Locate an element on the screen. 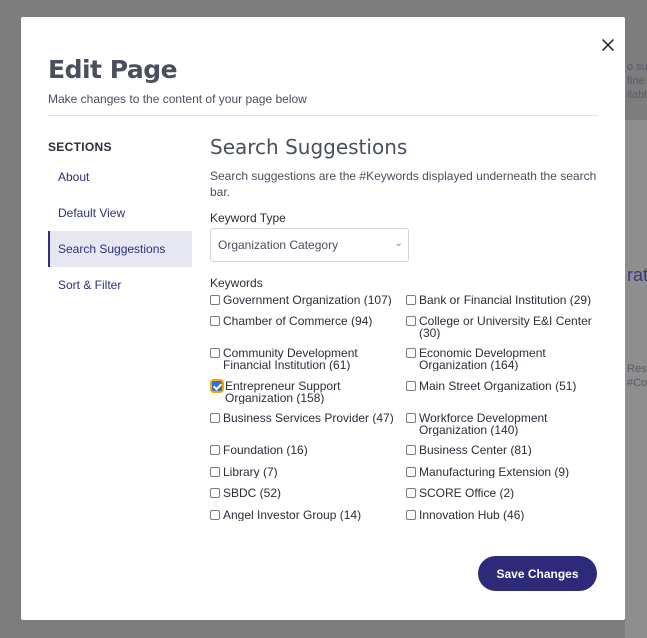  keywords-label: Keywords is located at coordinates (236, 283).